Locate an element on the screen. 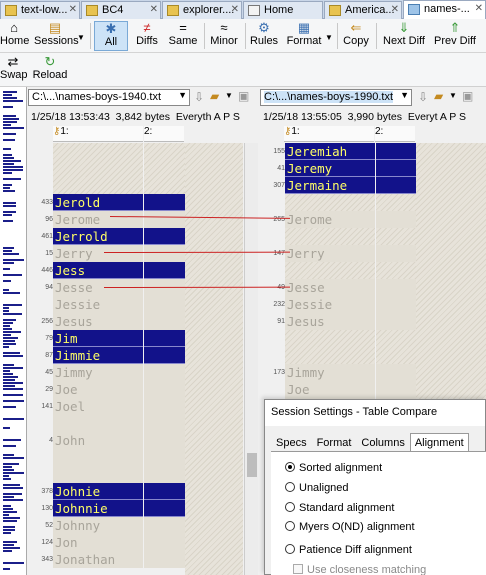 The height and width of the screenshot is (575, 486). name-cell: Jim is located at coordinates (98, 338).